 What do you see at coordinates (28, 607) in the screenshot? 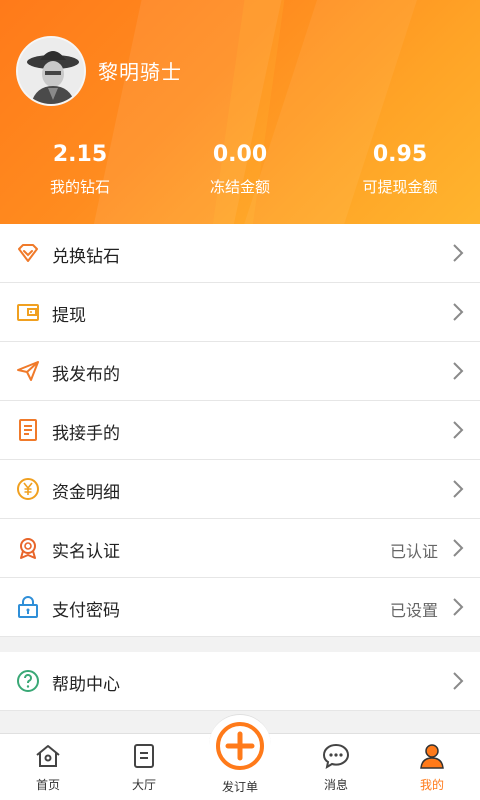
I see `lock-icon` at bounding box center [28, 607].